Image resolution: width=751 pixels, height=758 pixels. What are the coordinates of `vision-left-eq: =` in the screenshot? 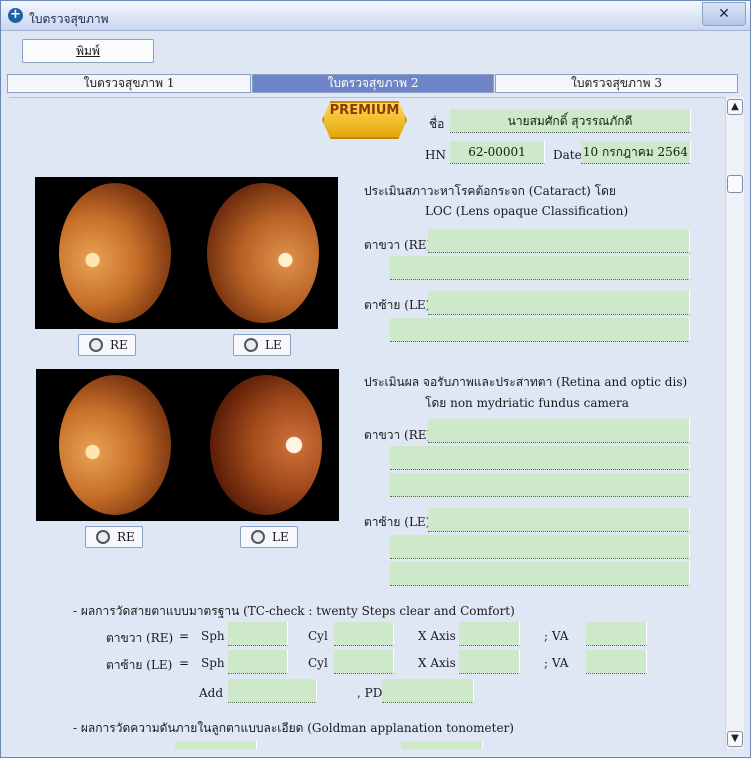 It's located at (184, 663).